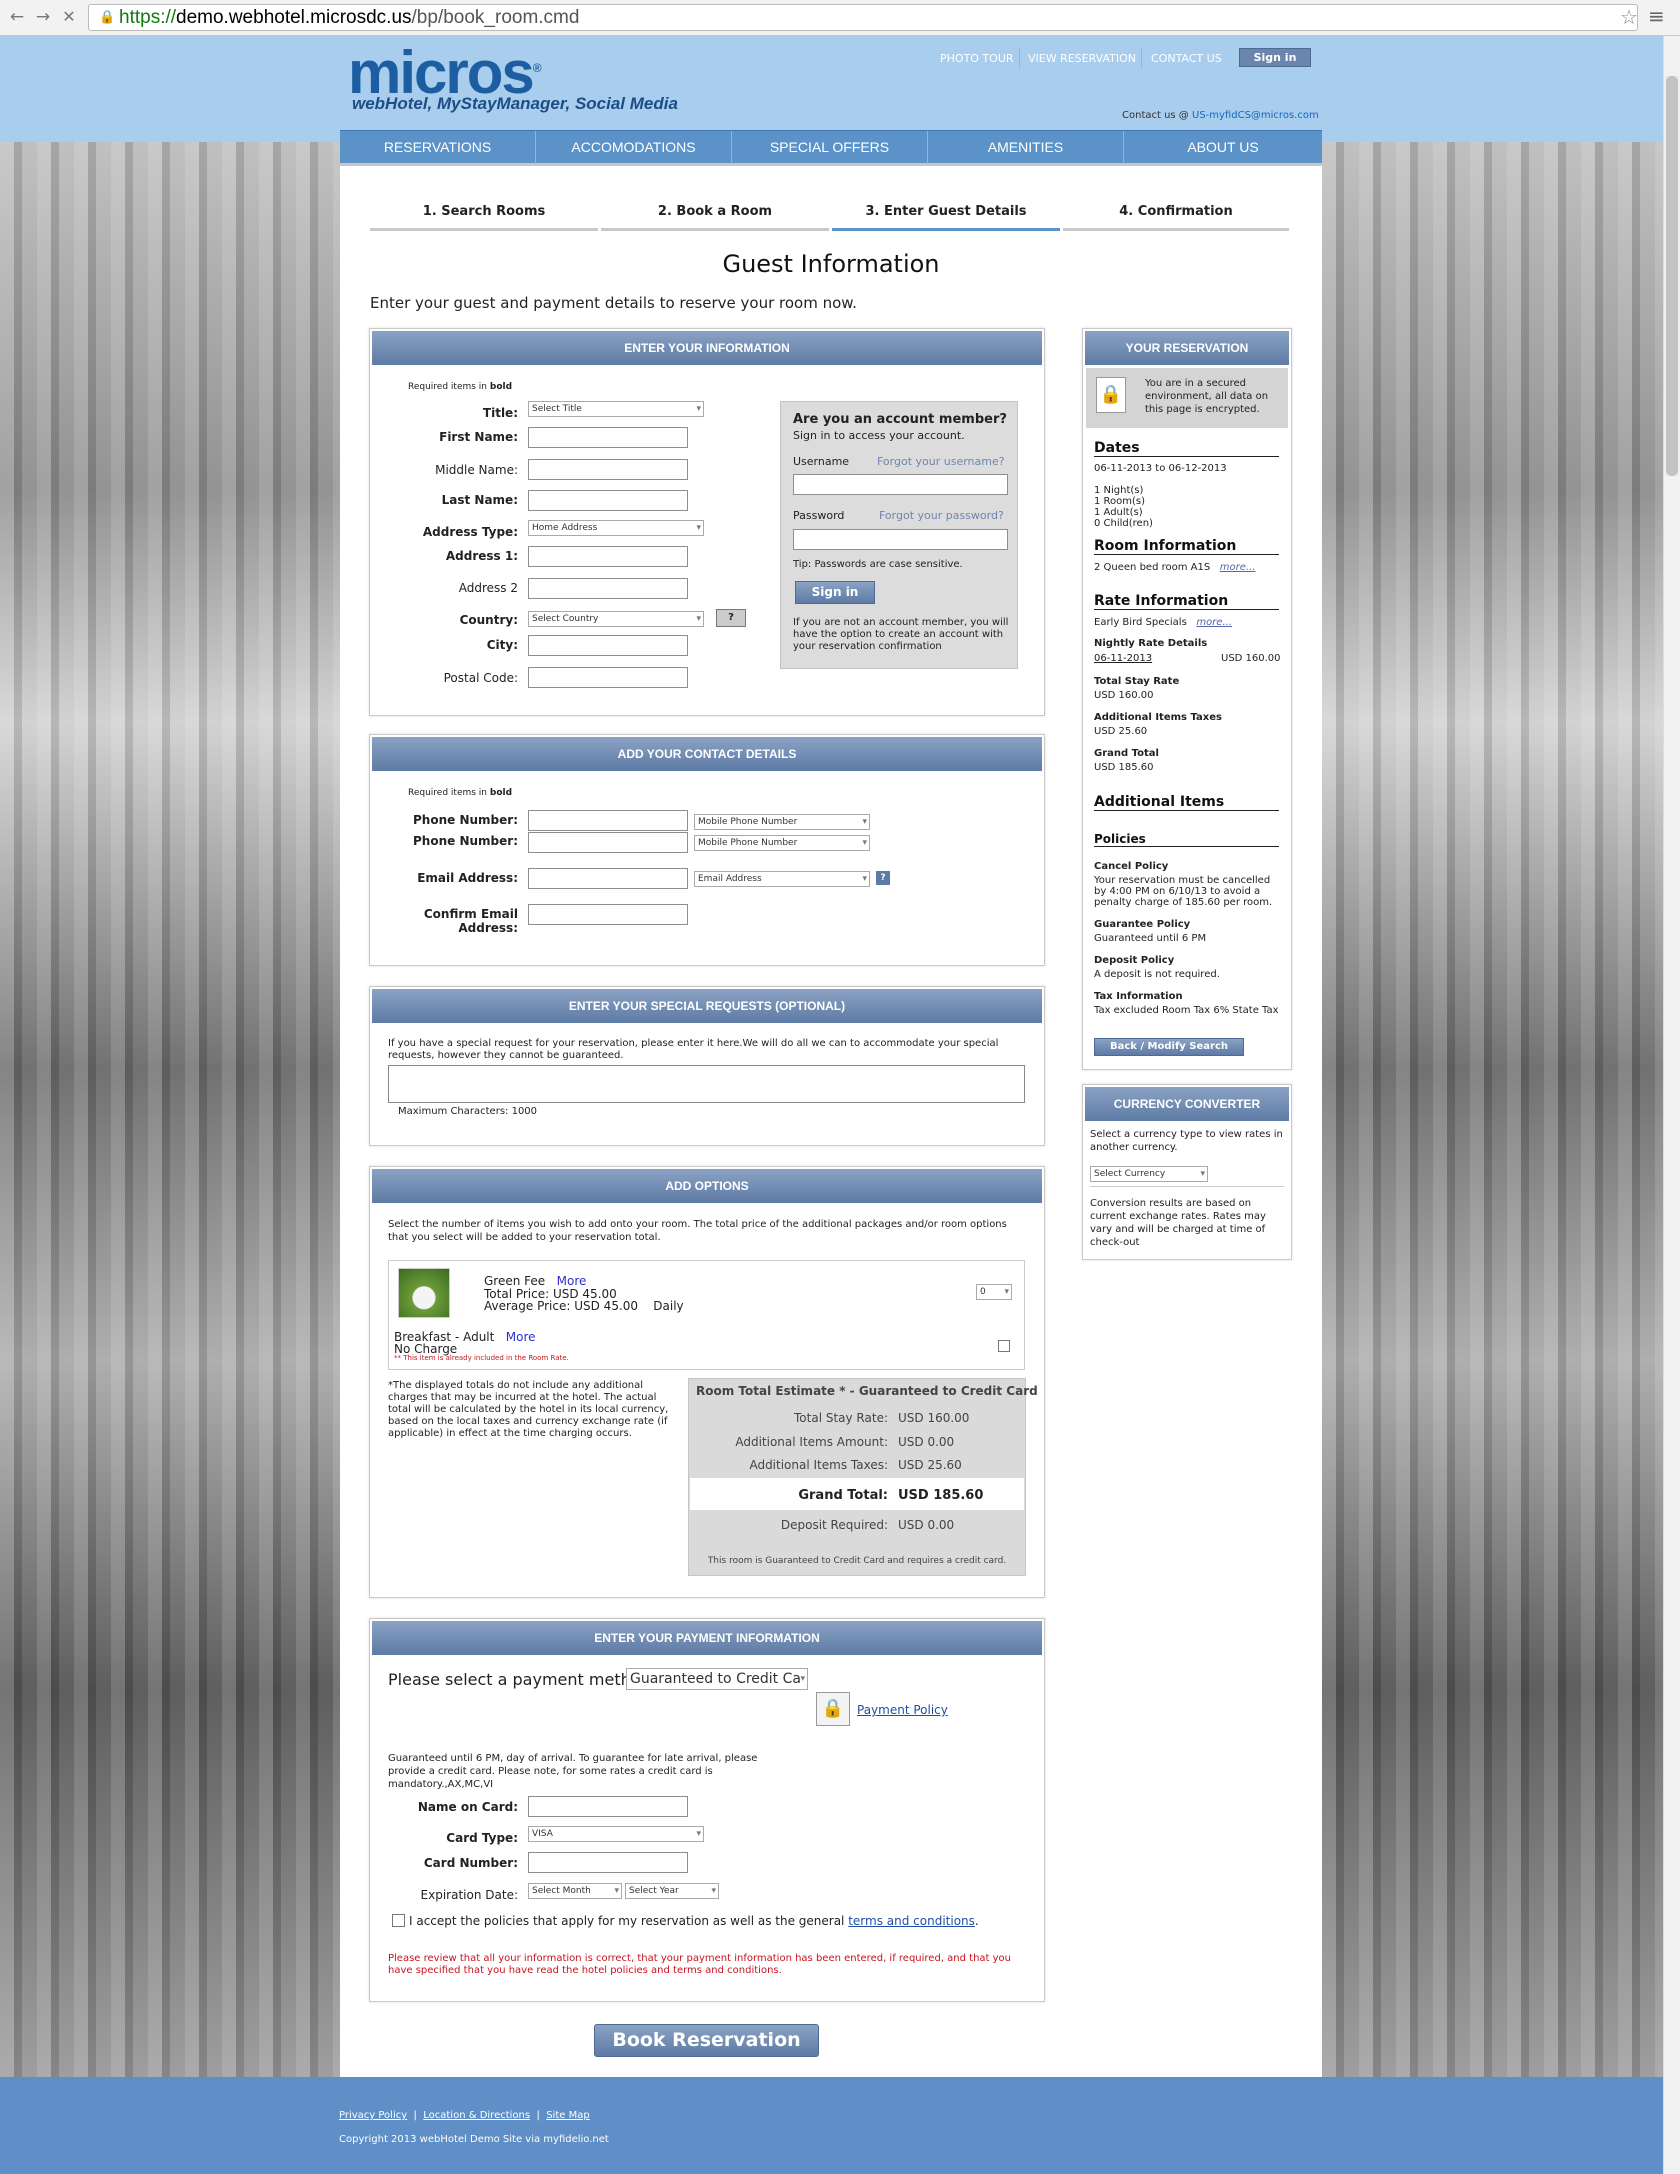  Describe the element at coordinates (17, 17) in the screenshot. I see `back-icon: ←` at that location.